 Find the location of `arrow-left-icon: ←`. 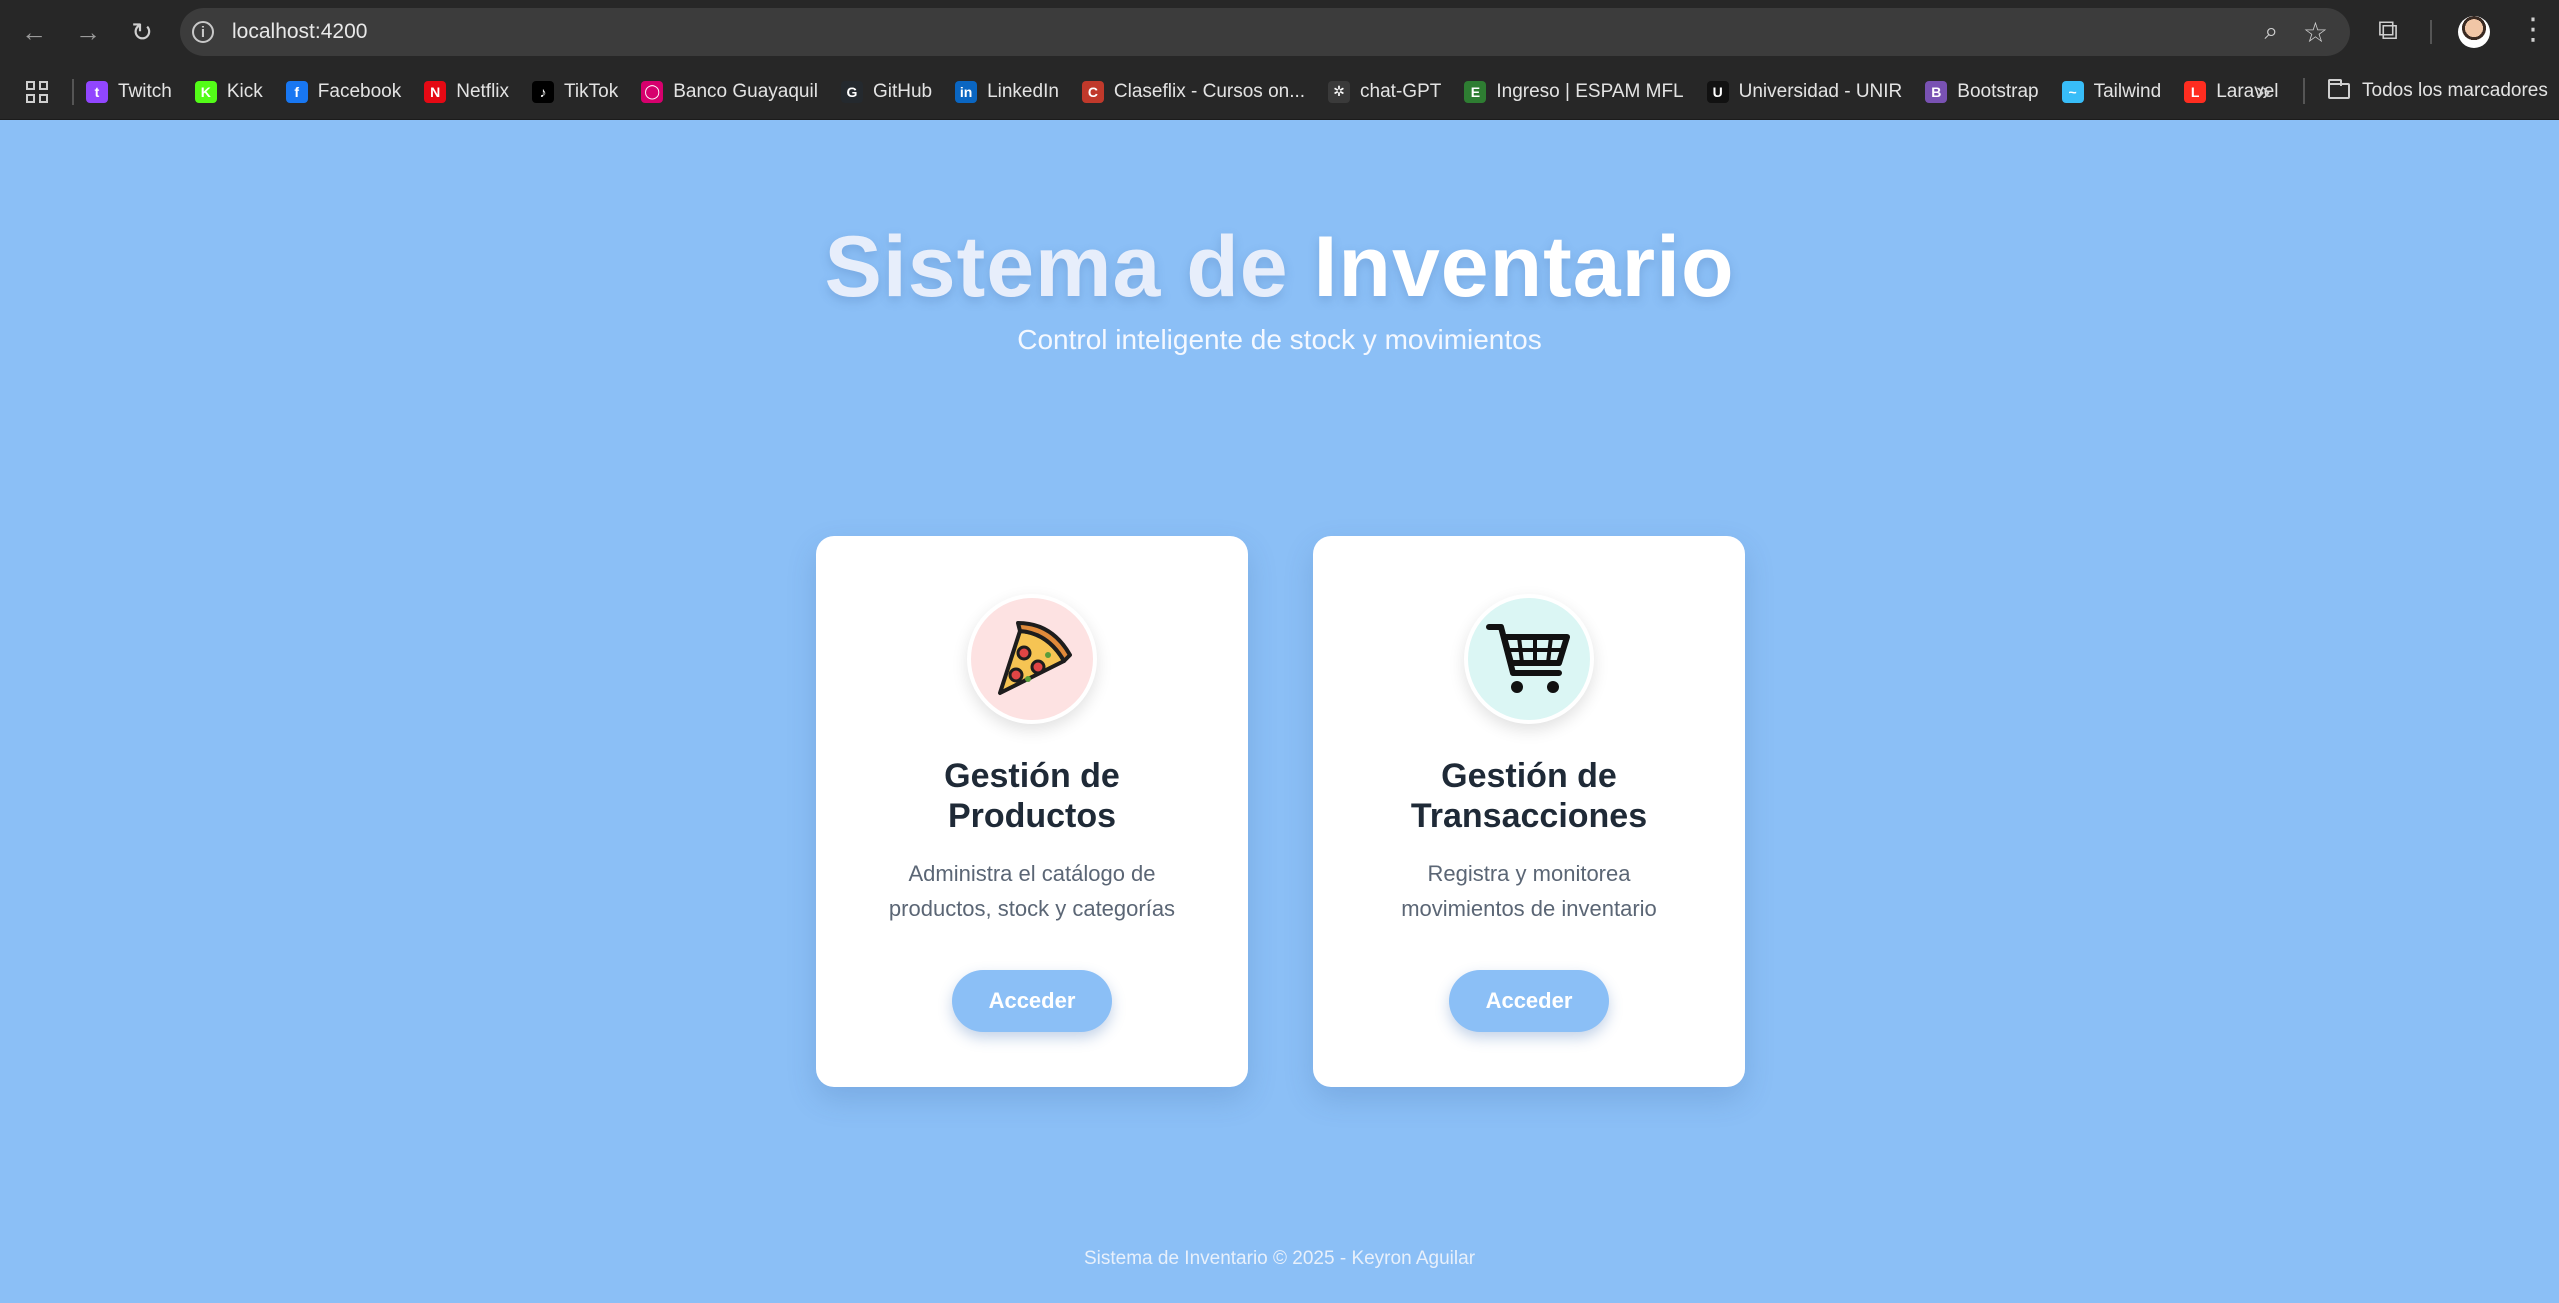

arrow-left-icon: ← is located at coordinates (34, 31).